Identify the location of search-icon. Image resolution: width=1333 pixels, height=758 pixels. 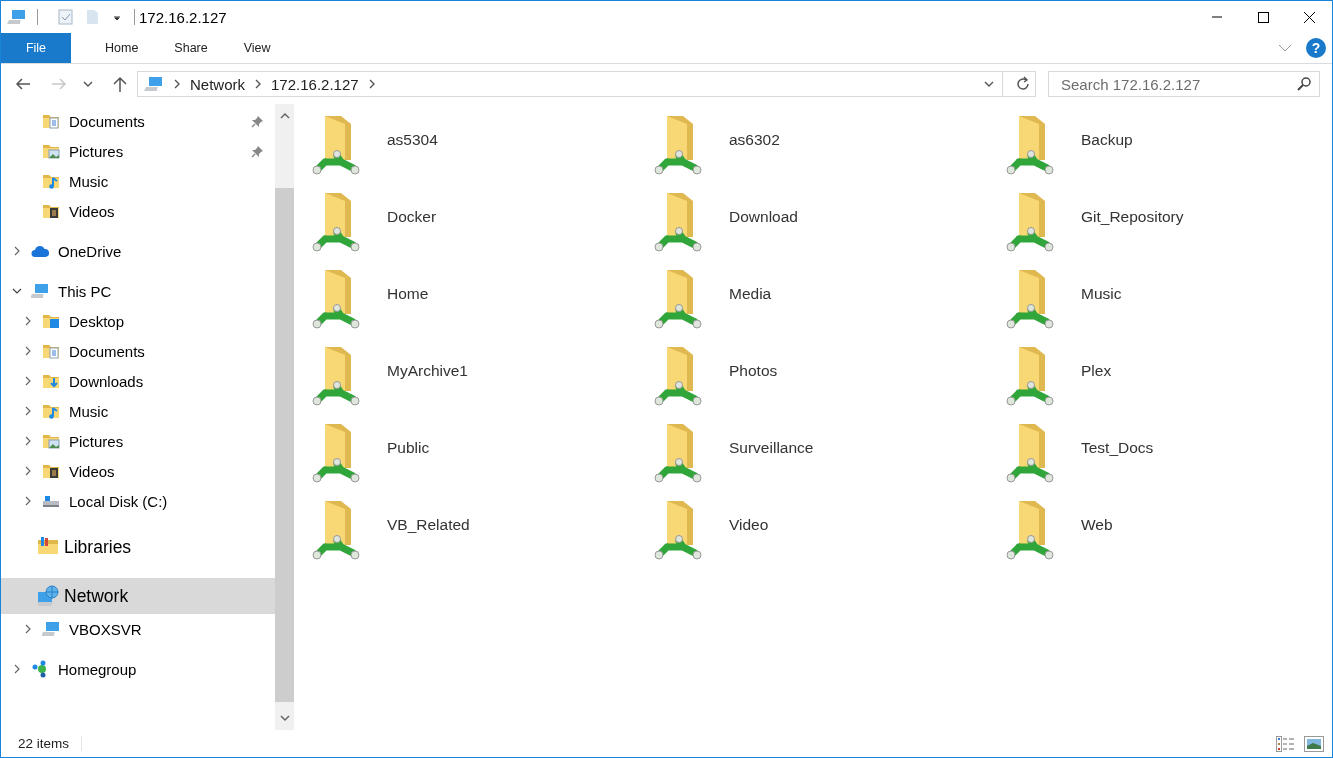
(1304, 84).